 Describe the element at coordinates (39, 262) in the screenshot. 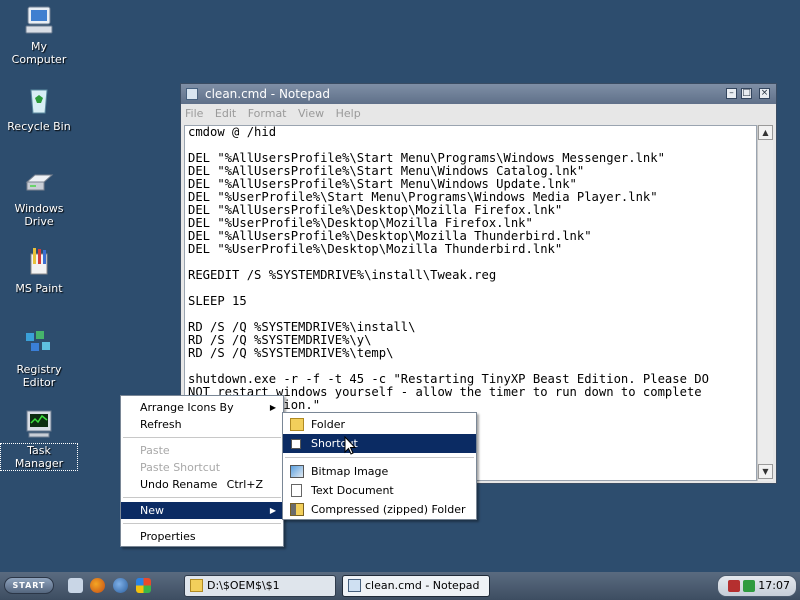

I see `paint-icon` at that location.